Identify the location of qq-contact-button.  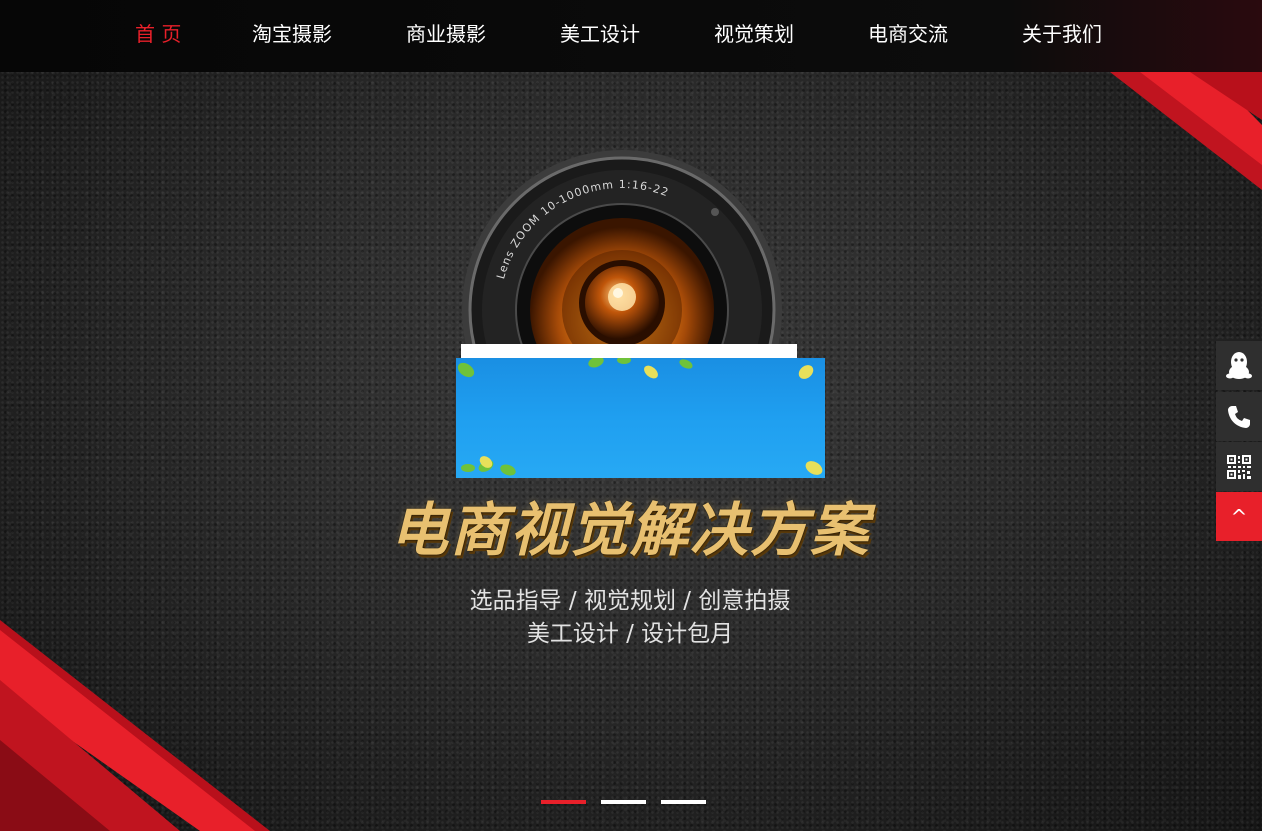
(1239, 365).